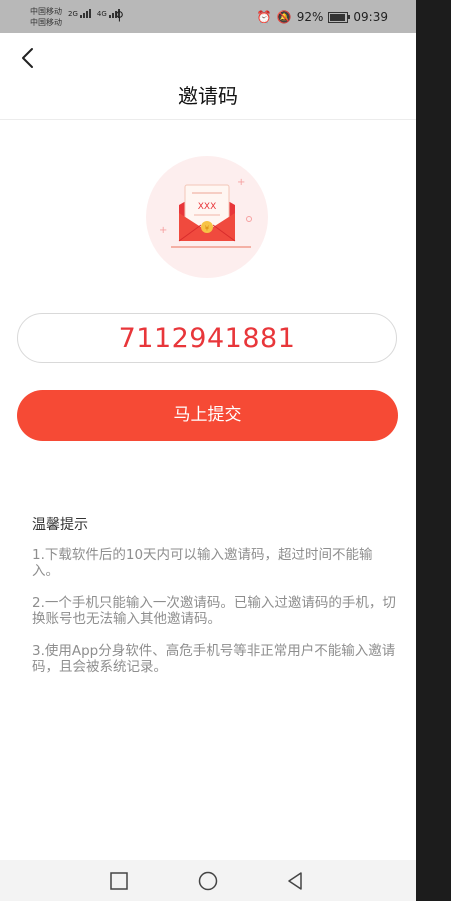 This screenshot has width=451, height=901. What do you see at coordinates (208, 96) in the screenshot?
I see `page-title: 邀请码` at bounding box center [208, 96].